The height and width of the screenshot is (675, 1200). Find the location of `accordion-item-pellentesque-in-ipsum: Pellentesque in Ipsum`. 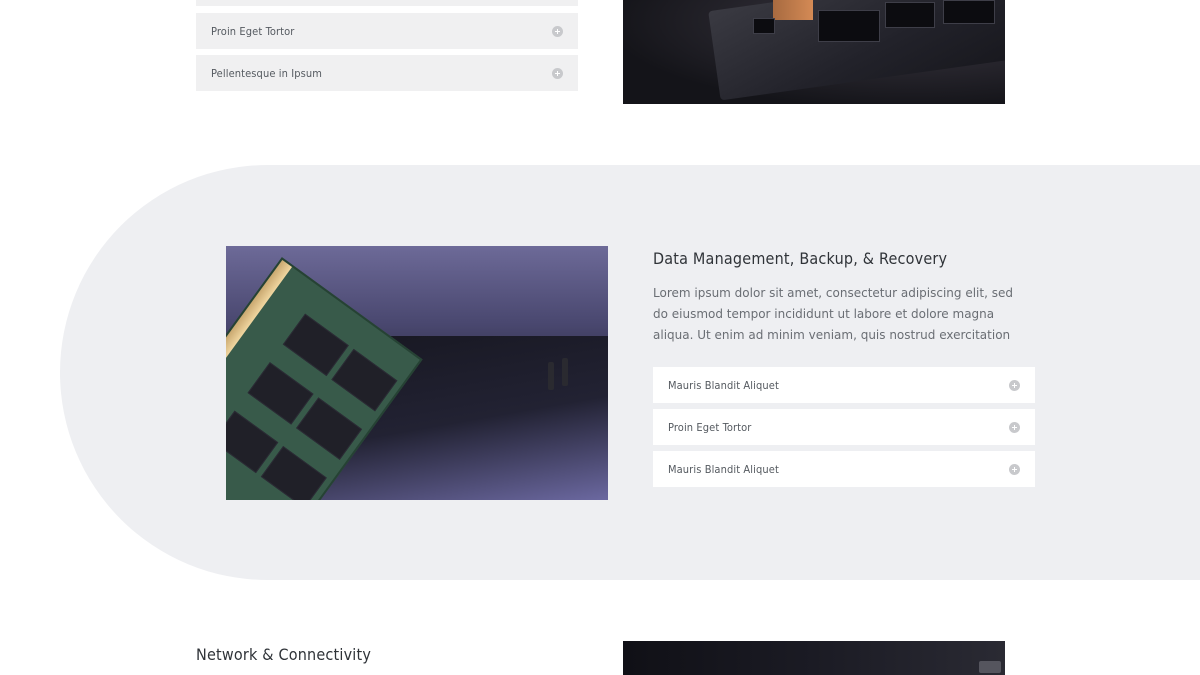

accordion-item-pellentesque-in-ipsum: Pellentesque in Ipsum is located at coordinates (387, 73).